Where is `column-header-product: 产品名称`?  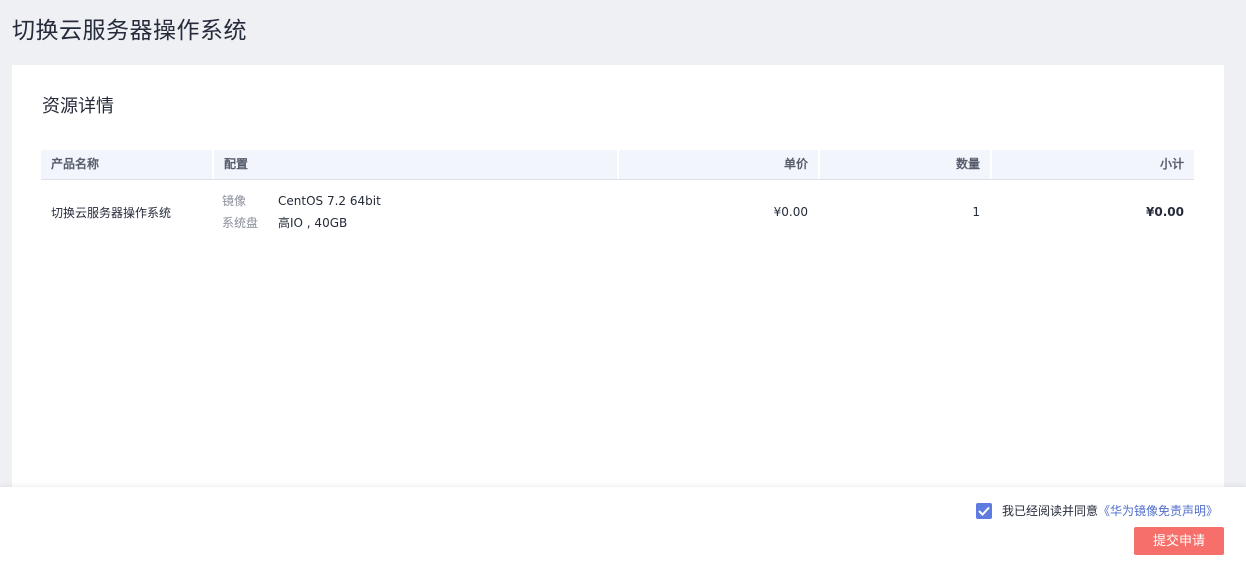
column-header-product: 产品名称 is located at coordinates (126, 164).